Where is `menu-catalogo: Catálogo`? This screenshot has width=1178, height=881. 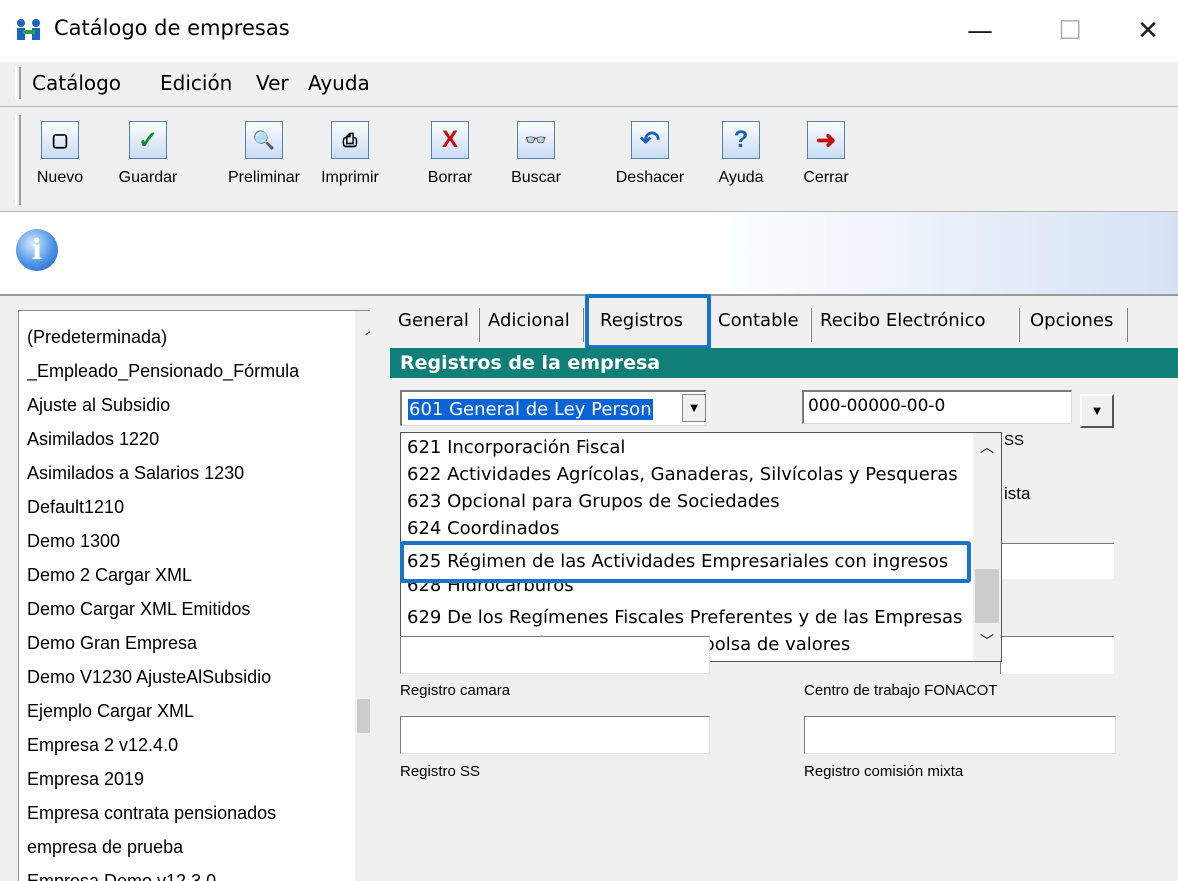
menu-catalogo: Catálogo is located at coordinates (76, 83).